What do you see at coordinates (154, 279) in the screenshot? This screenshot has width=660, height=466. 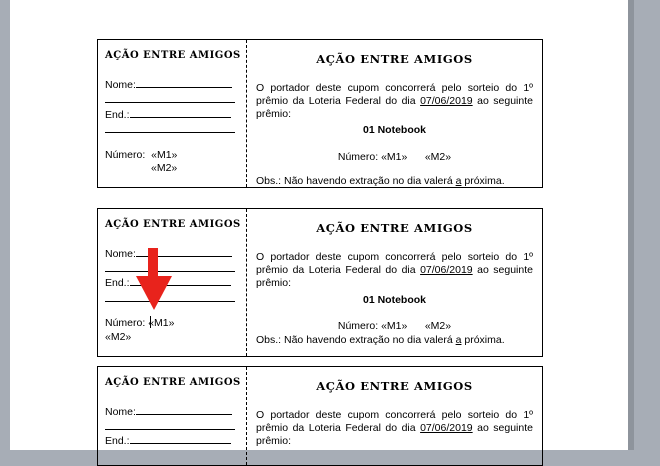 I see `red-arrow-down-icon` at bounding box center [154, 279].